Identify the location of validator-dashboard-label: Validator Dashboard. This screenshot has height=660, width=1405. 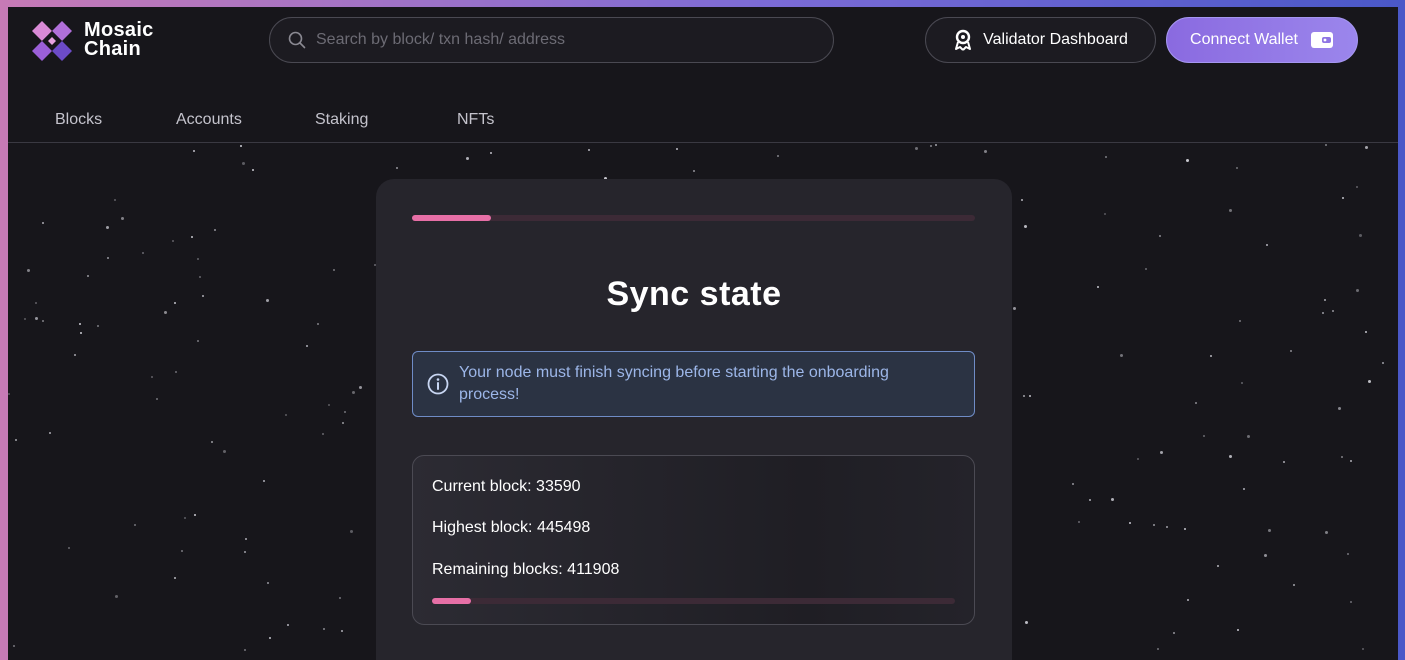
(1055, 39).